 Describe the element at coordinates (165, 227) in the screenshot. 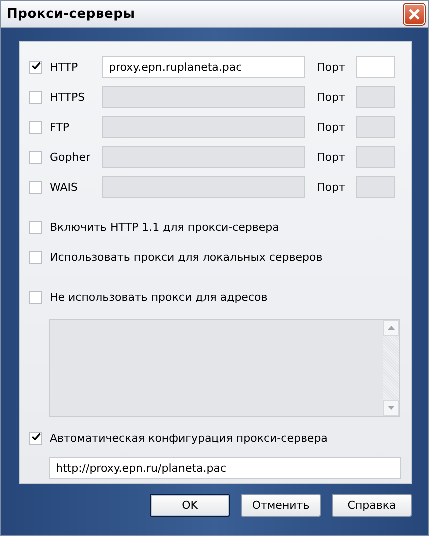

I see `option-label: Включить HTTP 1.1 для прокси-сервера` at that location.